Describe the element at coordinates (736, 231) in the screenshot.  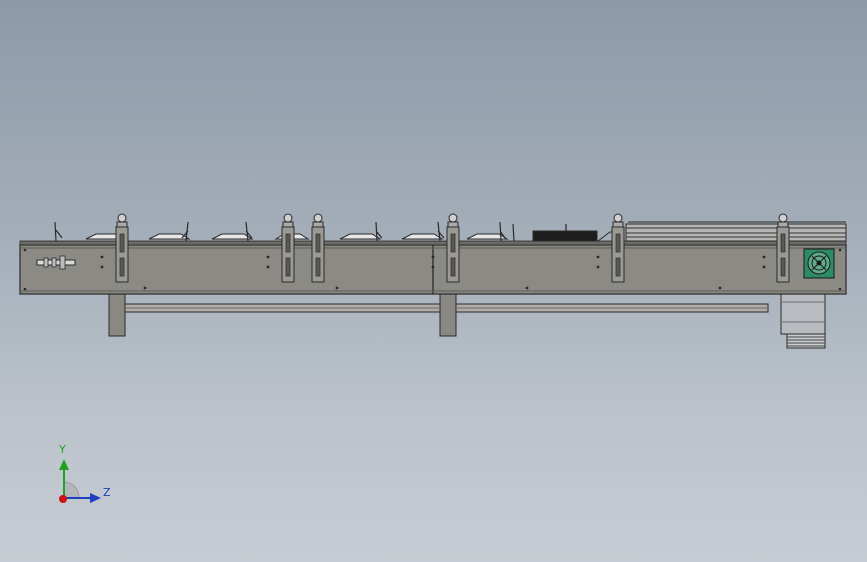
I see `guide-rail` at that location.